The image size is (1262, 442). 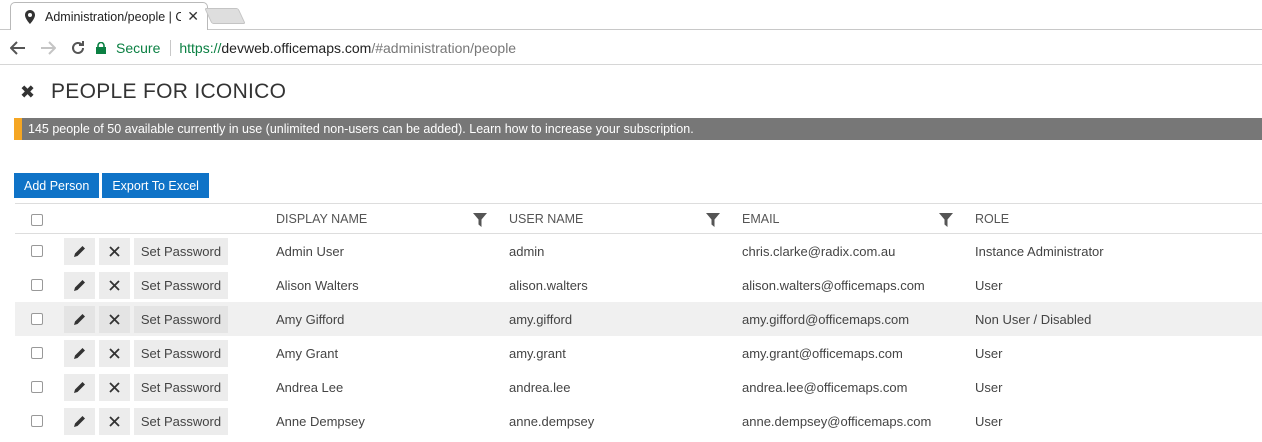 I want to click on cell-display-name: Anne Dempsey, so click(x=320, y=421).